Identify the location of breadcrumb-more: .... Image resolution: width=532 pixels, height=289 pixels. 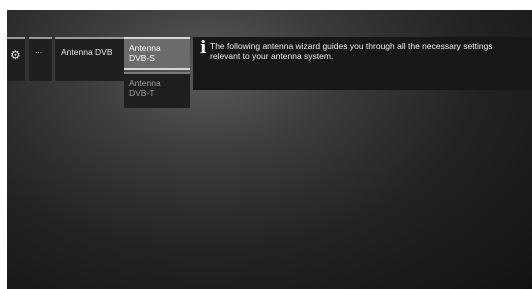
(40, 59).